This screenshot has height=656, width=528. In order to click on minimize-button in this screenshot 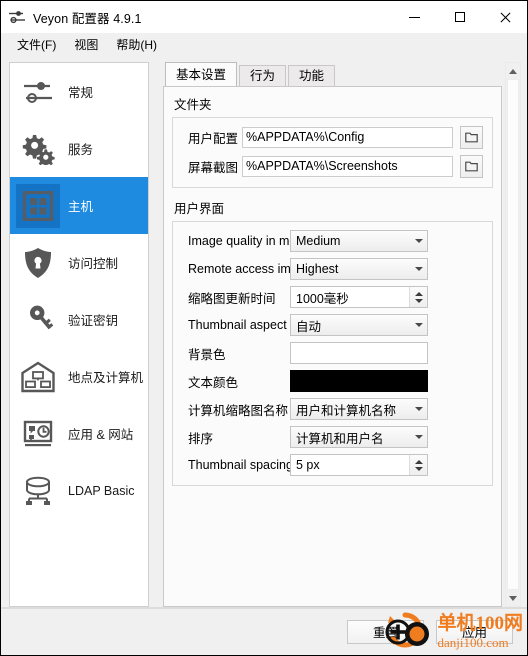, I will do `click(414, 17)`.